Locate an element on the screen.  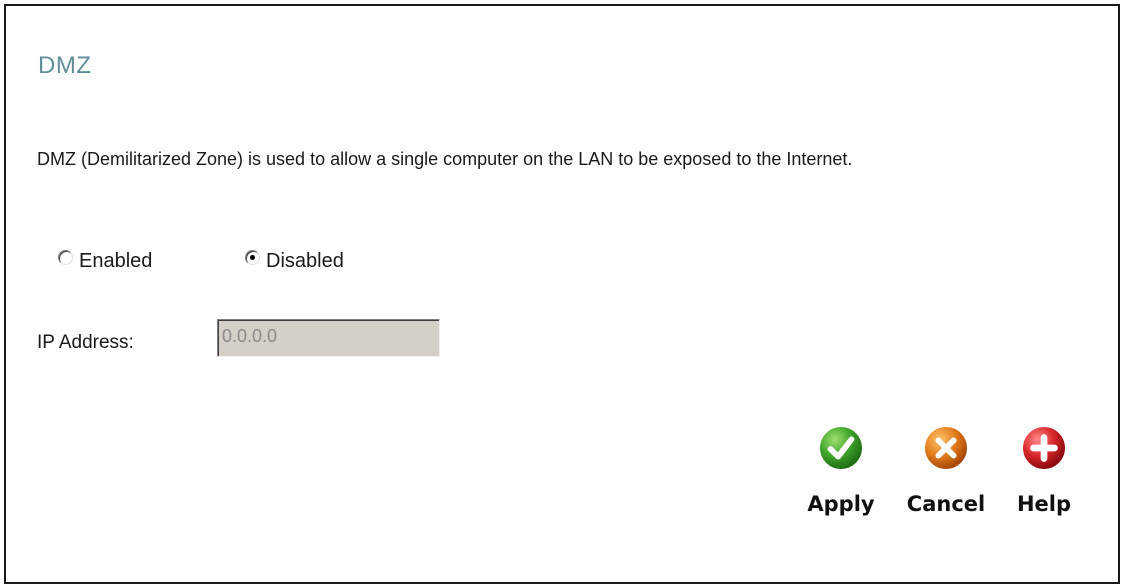
disabled-radio-option: Disabled is located at coordinates (294, 261).